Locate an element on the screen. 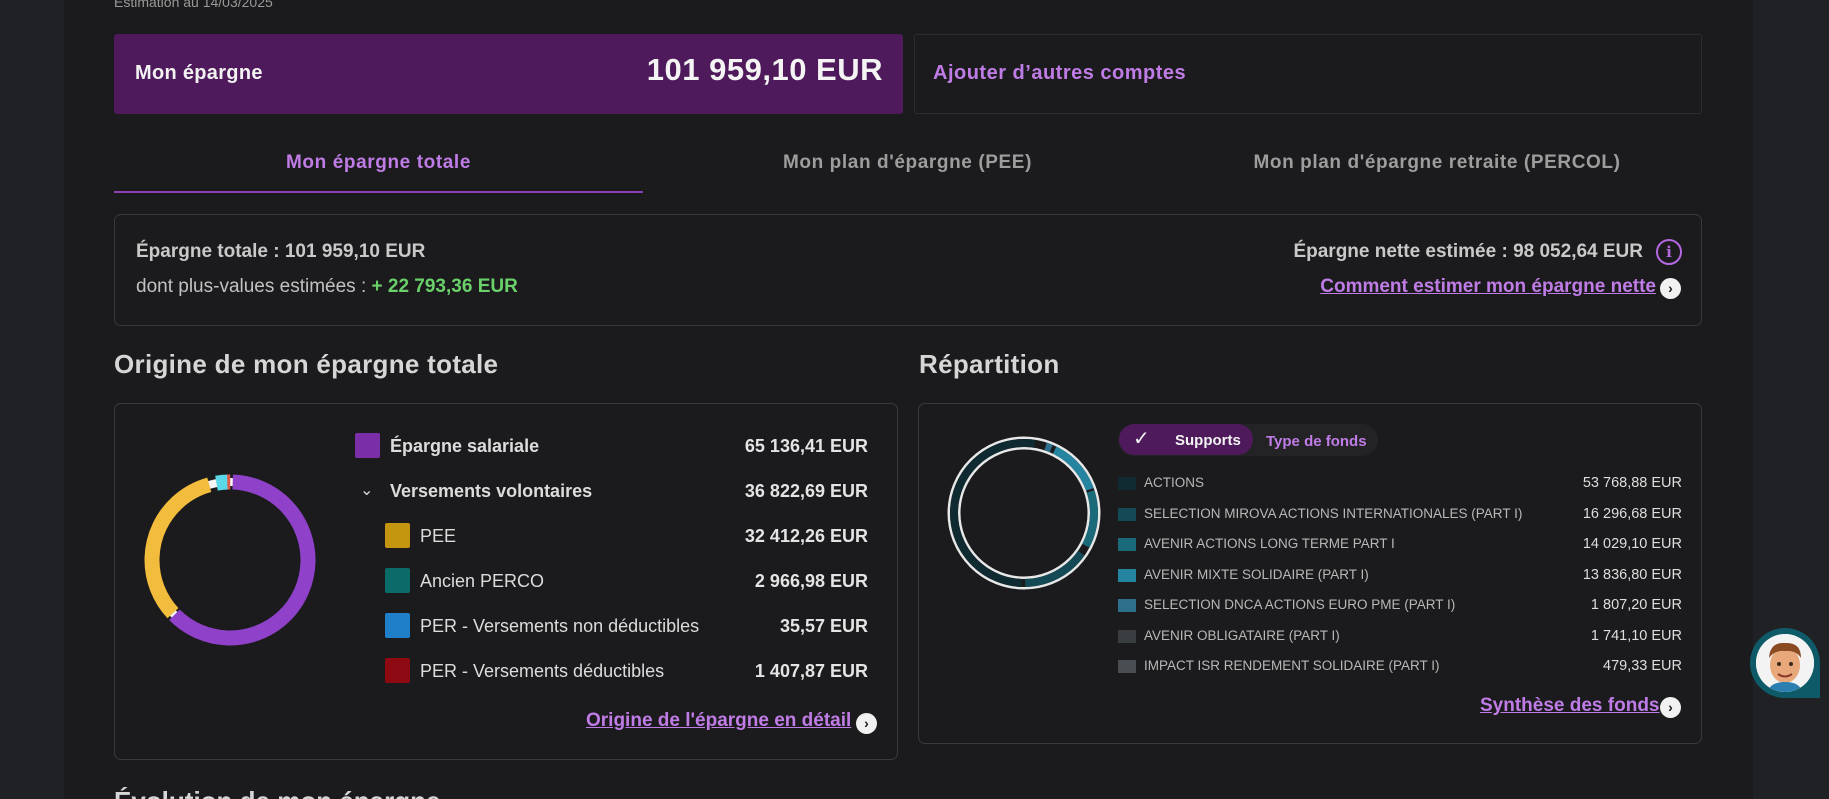 The width and height of the screenshot is (1829, 799). summary-card is located at coordinates (908, 270).